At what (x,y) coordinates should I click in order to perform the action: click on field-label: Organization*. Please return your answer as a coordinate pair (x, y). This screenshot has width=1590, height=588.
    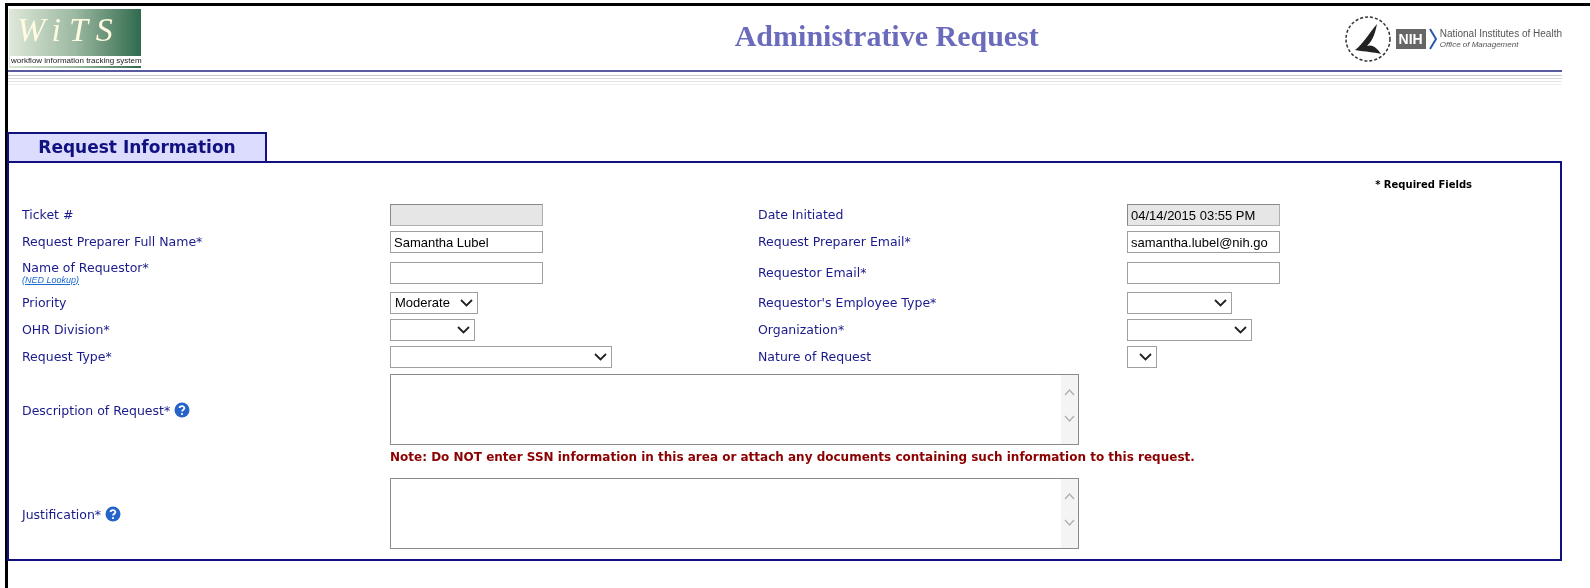
    Looking at the image, I should click on (802, 329).